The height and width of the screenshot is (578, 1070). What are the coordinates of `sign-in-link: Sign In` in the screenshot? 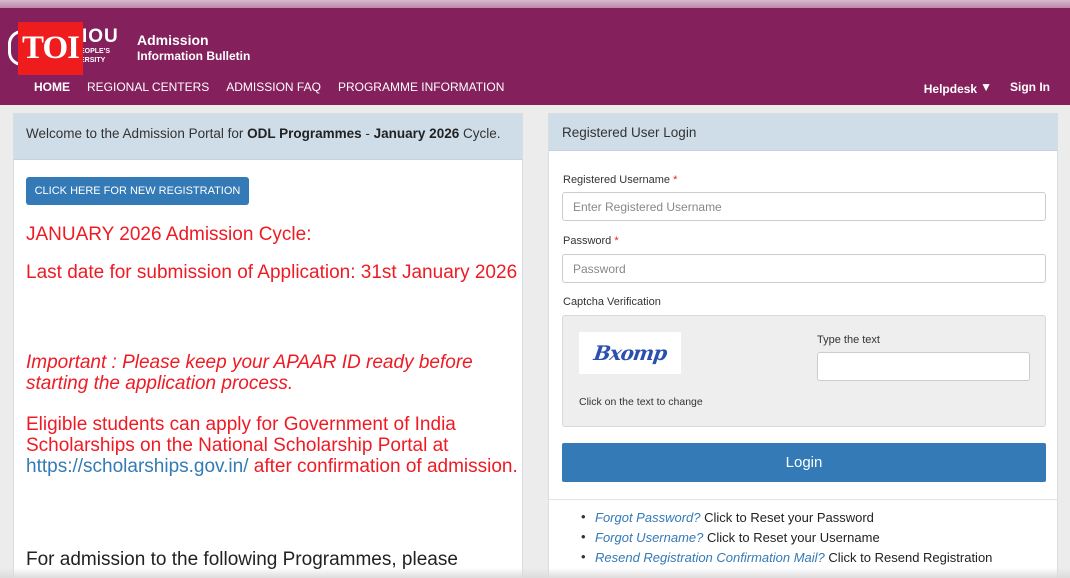 It's located at (1030, 88).